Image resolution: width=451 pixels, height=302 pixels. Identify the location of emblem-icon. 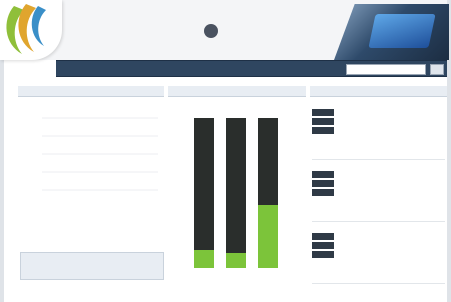
(211, 31).